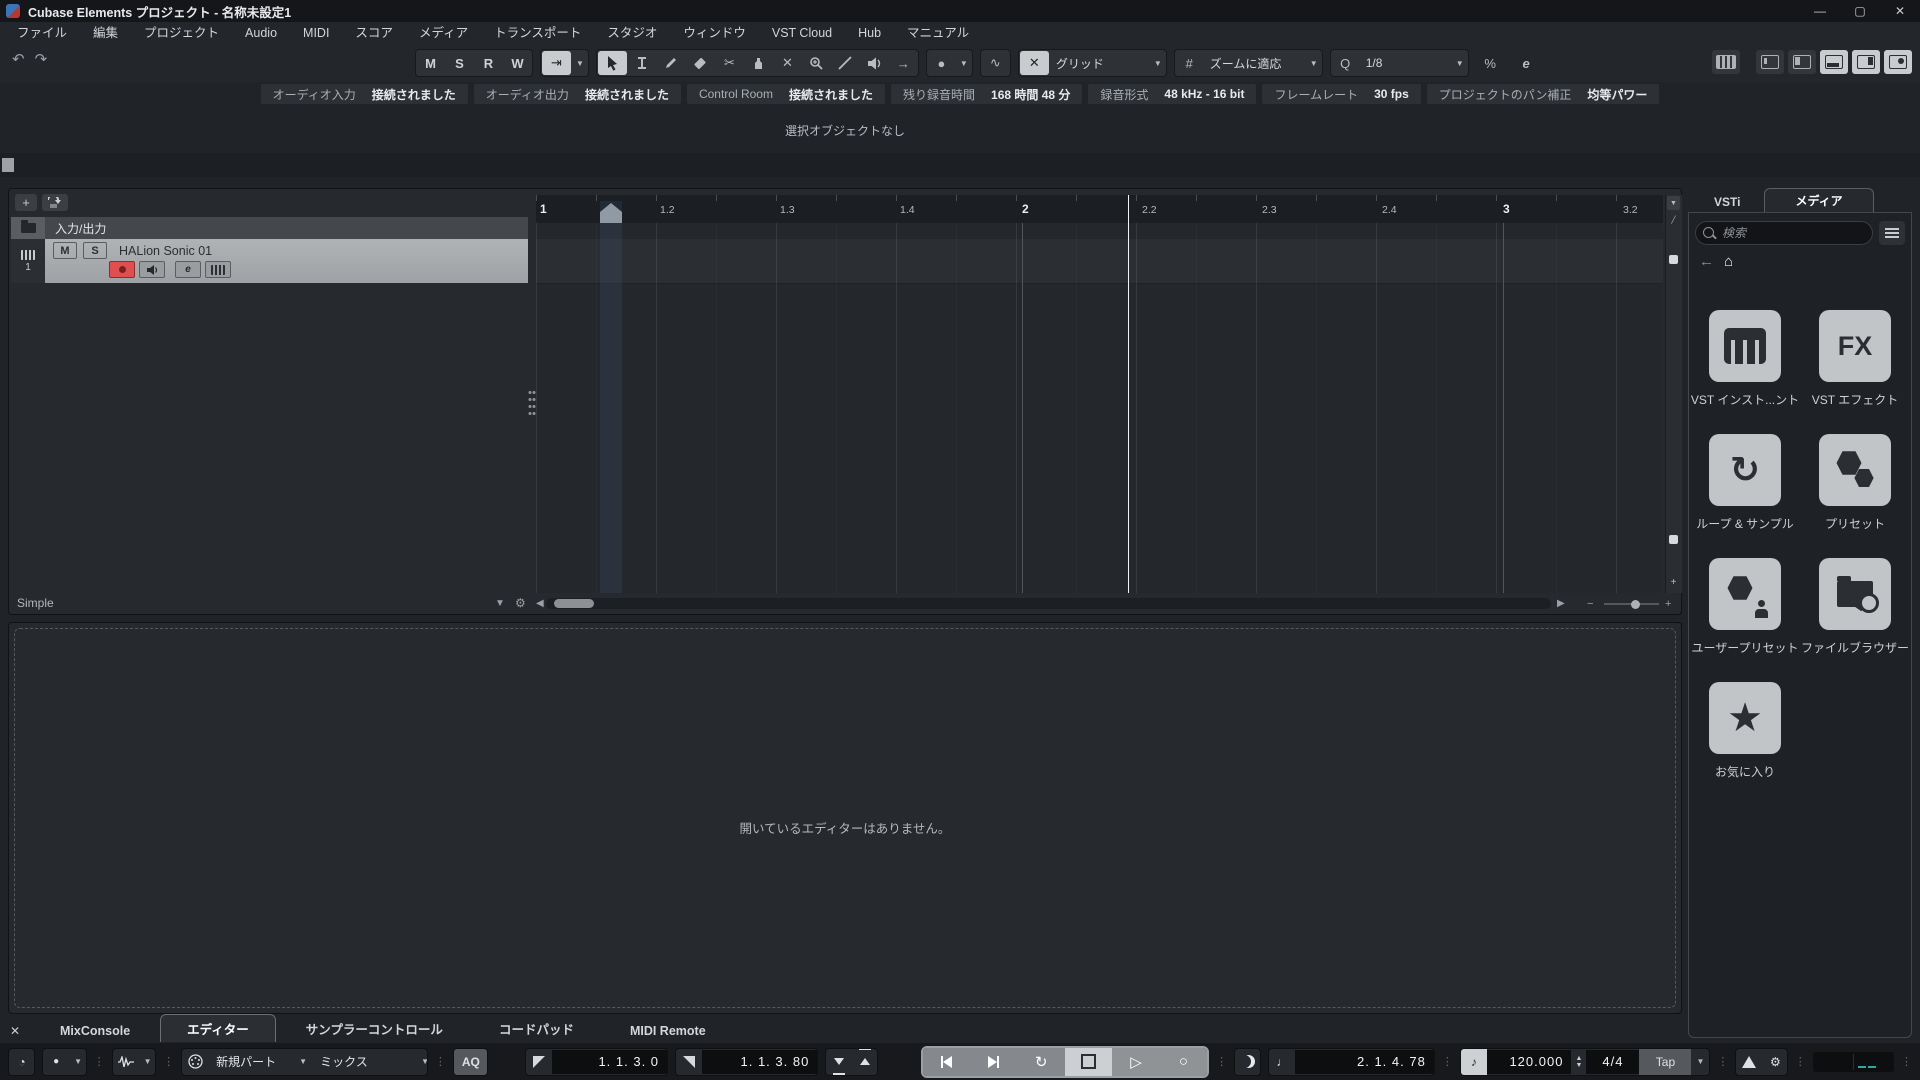 The height and width of the screenshot is (1080, 1920). What do you see at coordinates (181, 33) in the screenshot?
I see `menu-project: プロジェクト` at bounding box center [181, 33].